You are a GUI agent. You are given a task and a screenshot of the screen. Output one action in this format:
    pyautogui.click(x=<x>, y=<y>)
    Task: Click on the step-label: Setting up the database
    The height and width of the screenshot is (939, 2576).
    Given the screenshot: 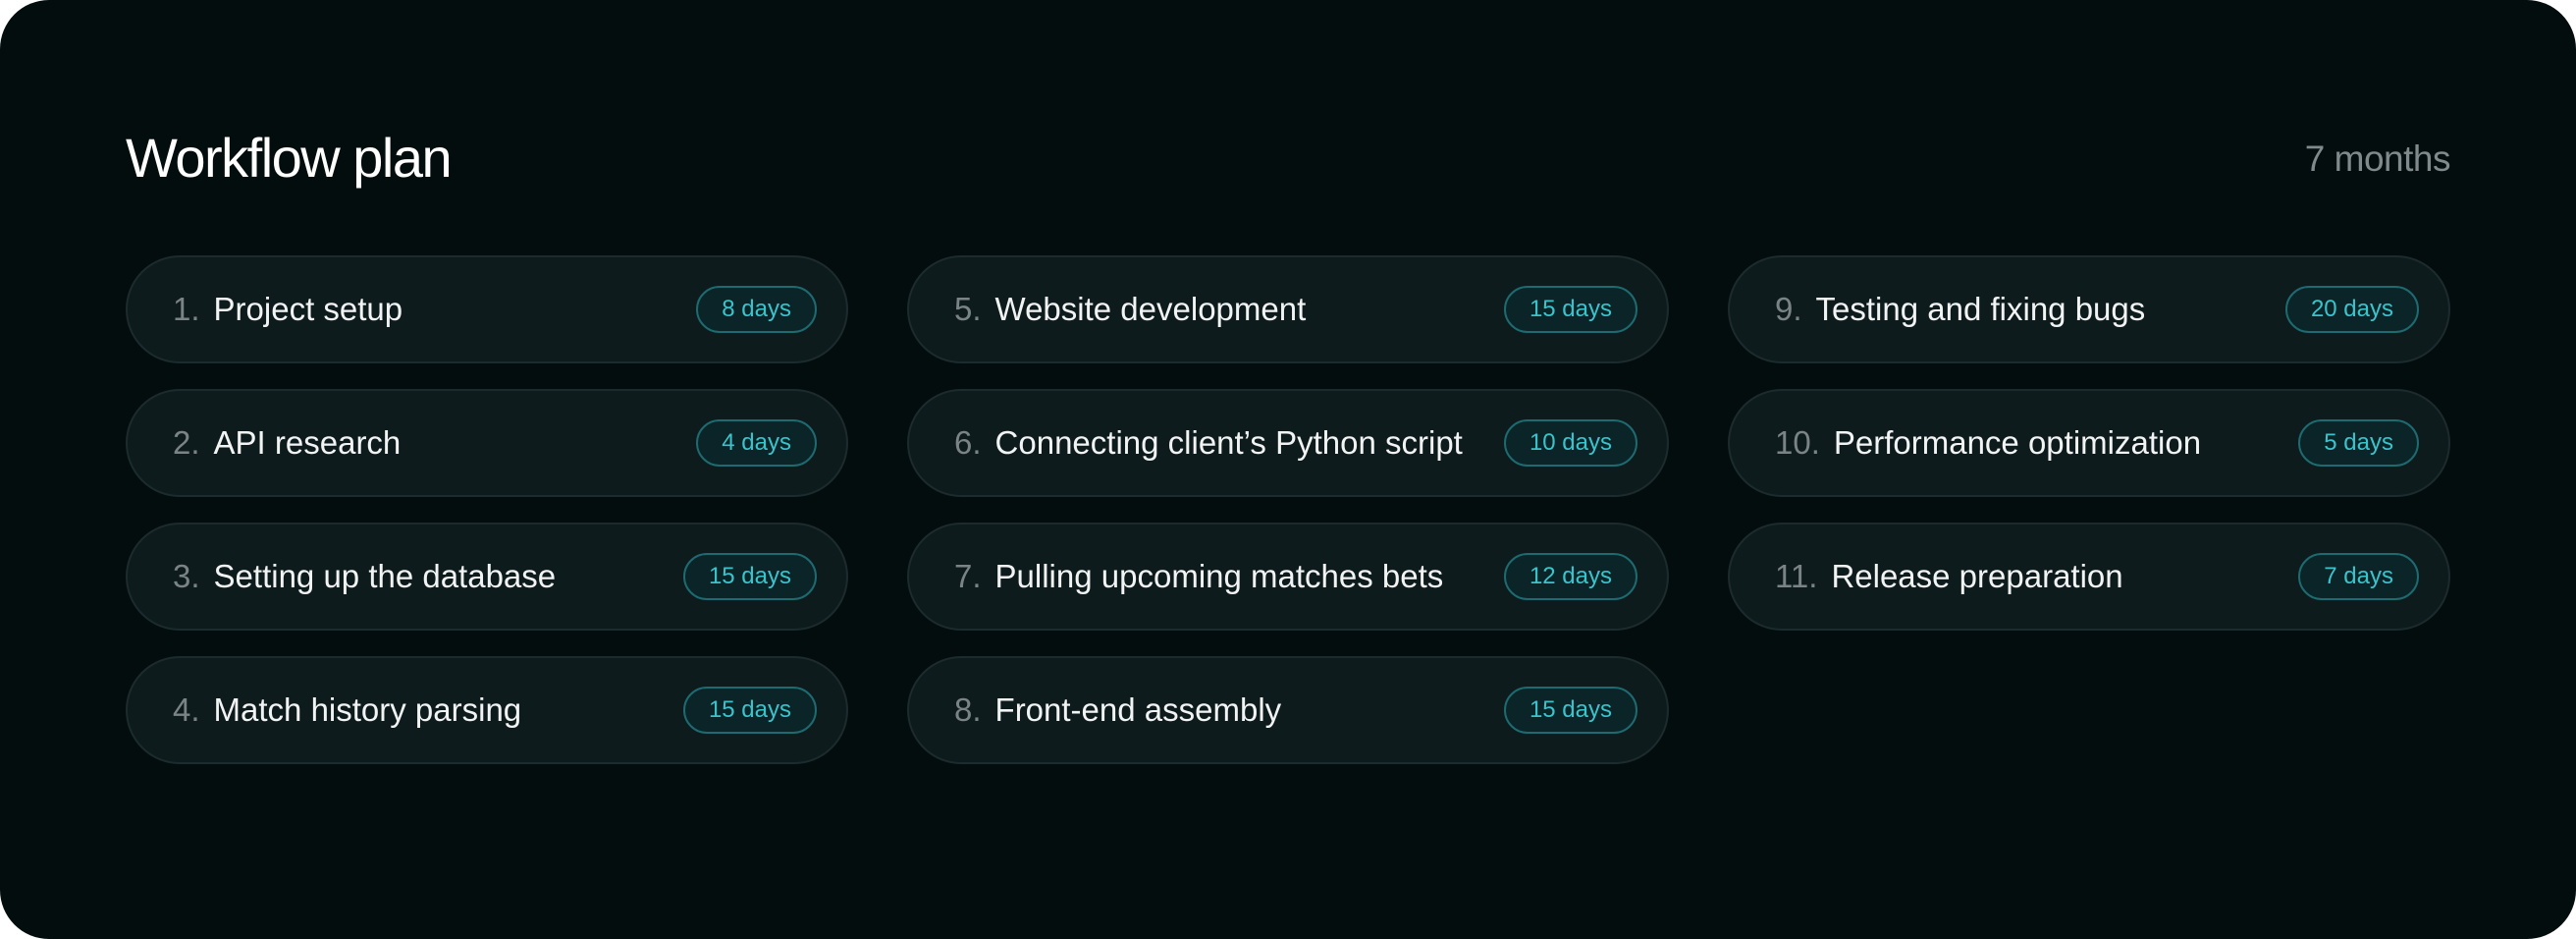 What is the action you would take?
    pyautogui.click(x=385, y=576)
    